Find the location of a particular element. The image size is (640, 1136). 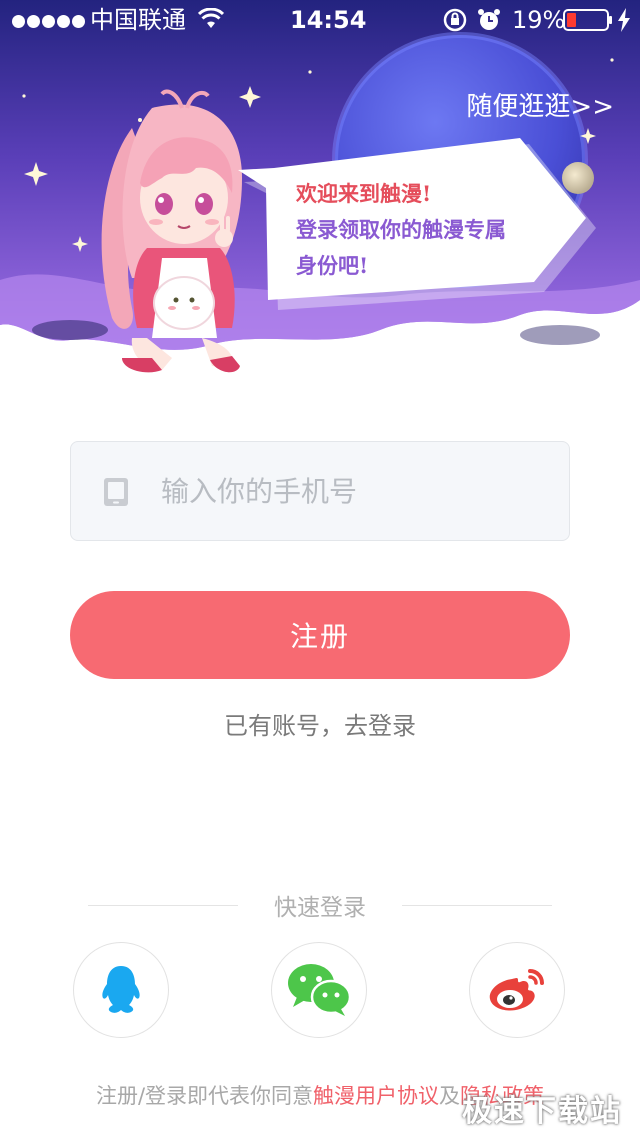

weibo-icon is located at coordinates (516, 990).